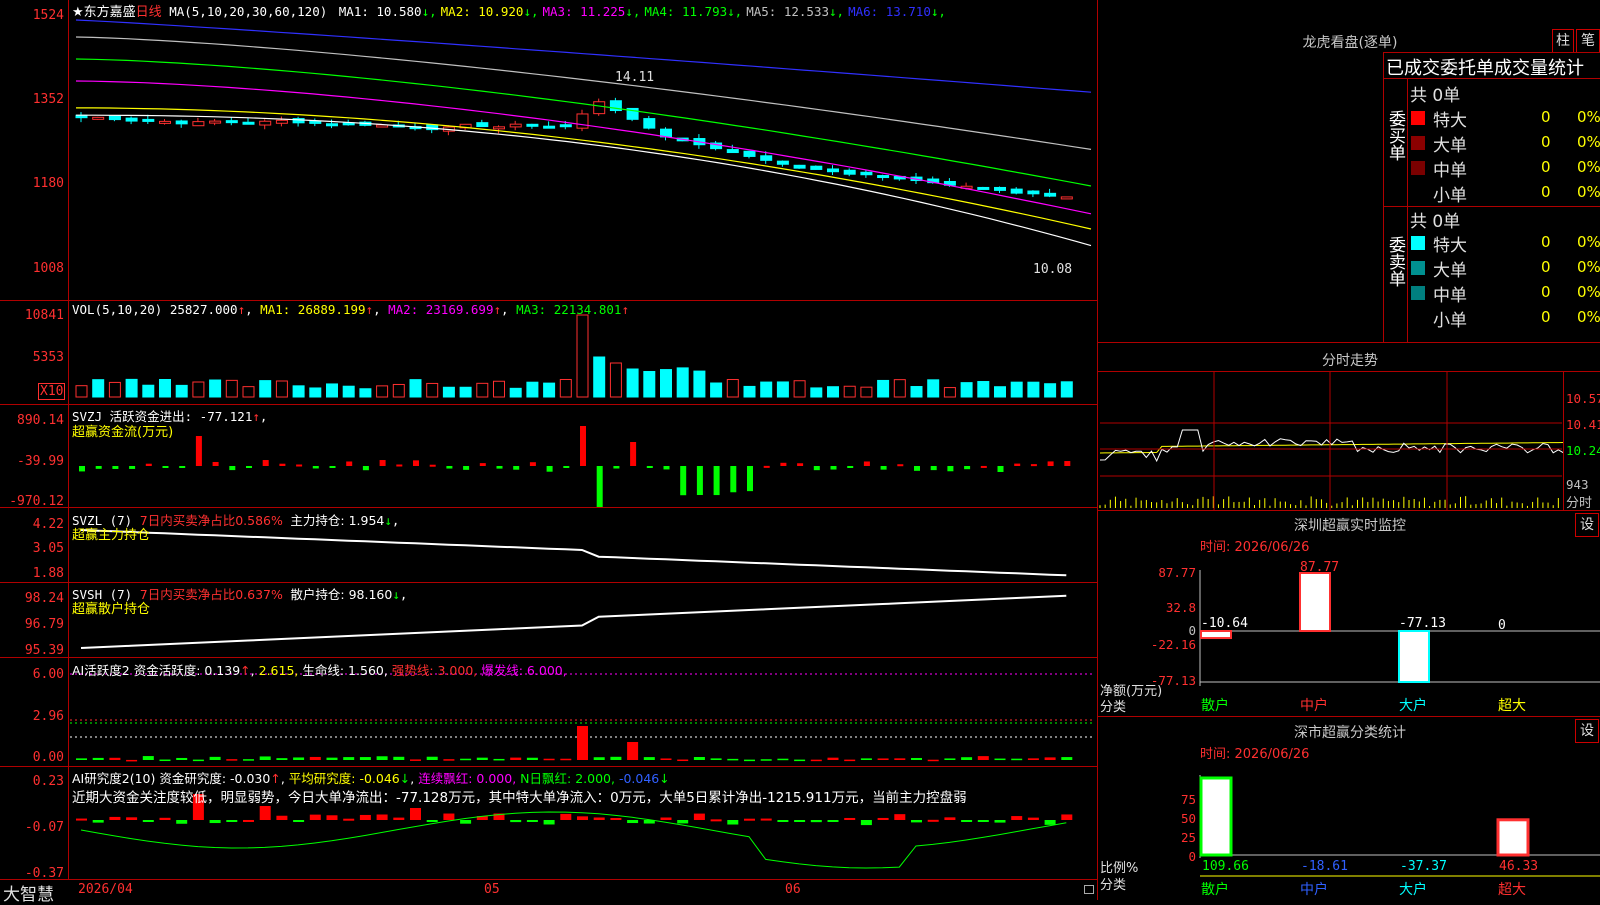  I want to click on intraday-tag: 分时, so click(1579, 503).